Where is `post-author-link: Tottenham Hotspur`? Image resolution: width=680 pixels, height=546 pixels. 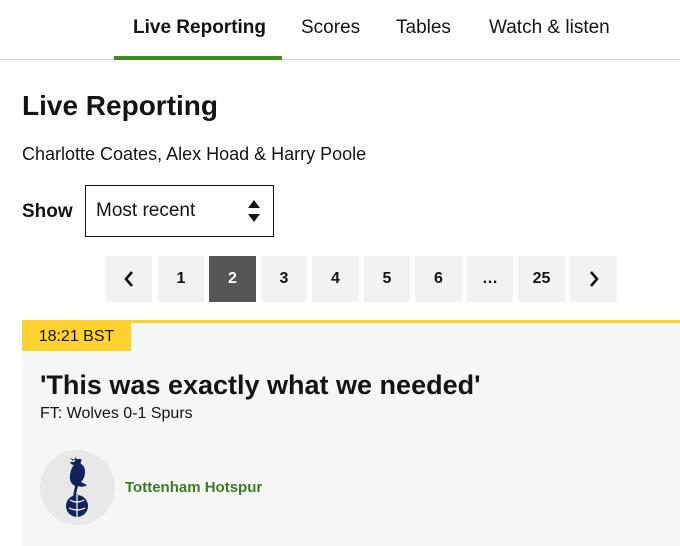
post-author-link: Tottenham Hotspur is located at coordinates (193, 488).